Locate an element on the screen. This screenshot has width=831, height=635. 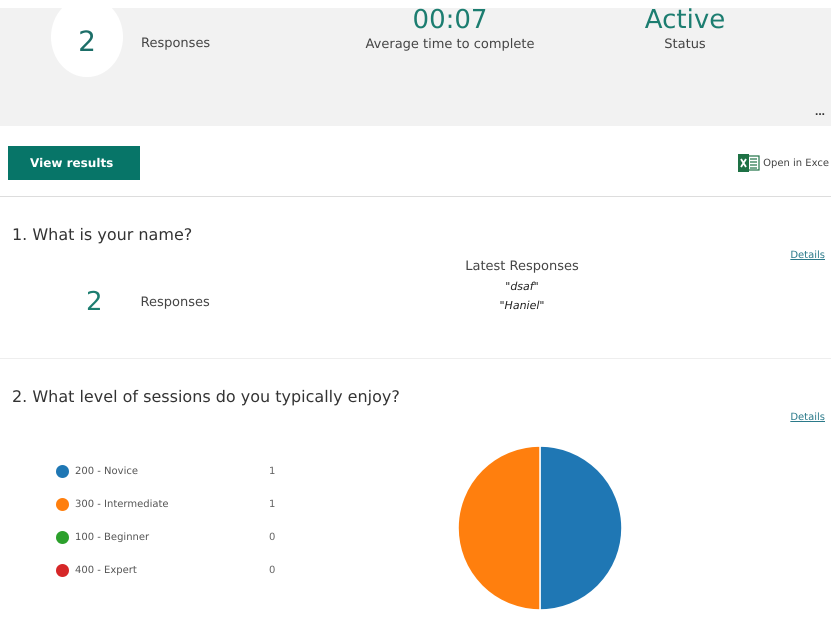
legend-label: 200 - Novice is located at coordinates (107, 471).